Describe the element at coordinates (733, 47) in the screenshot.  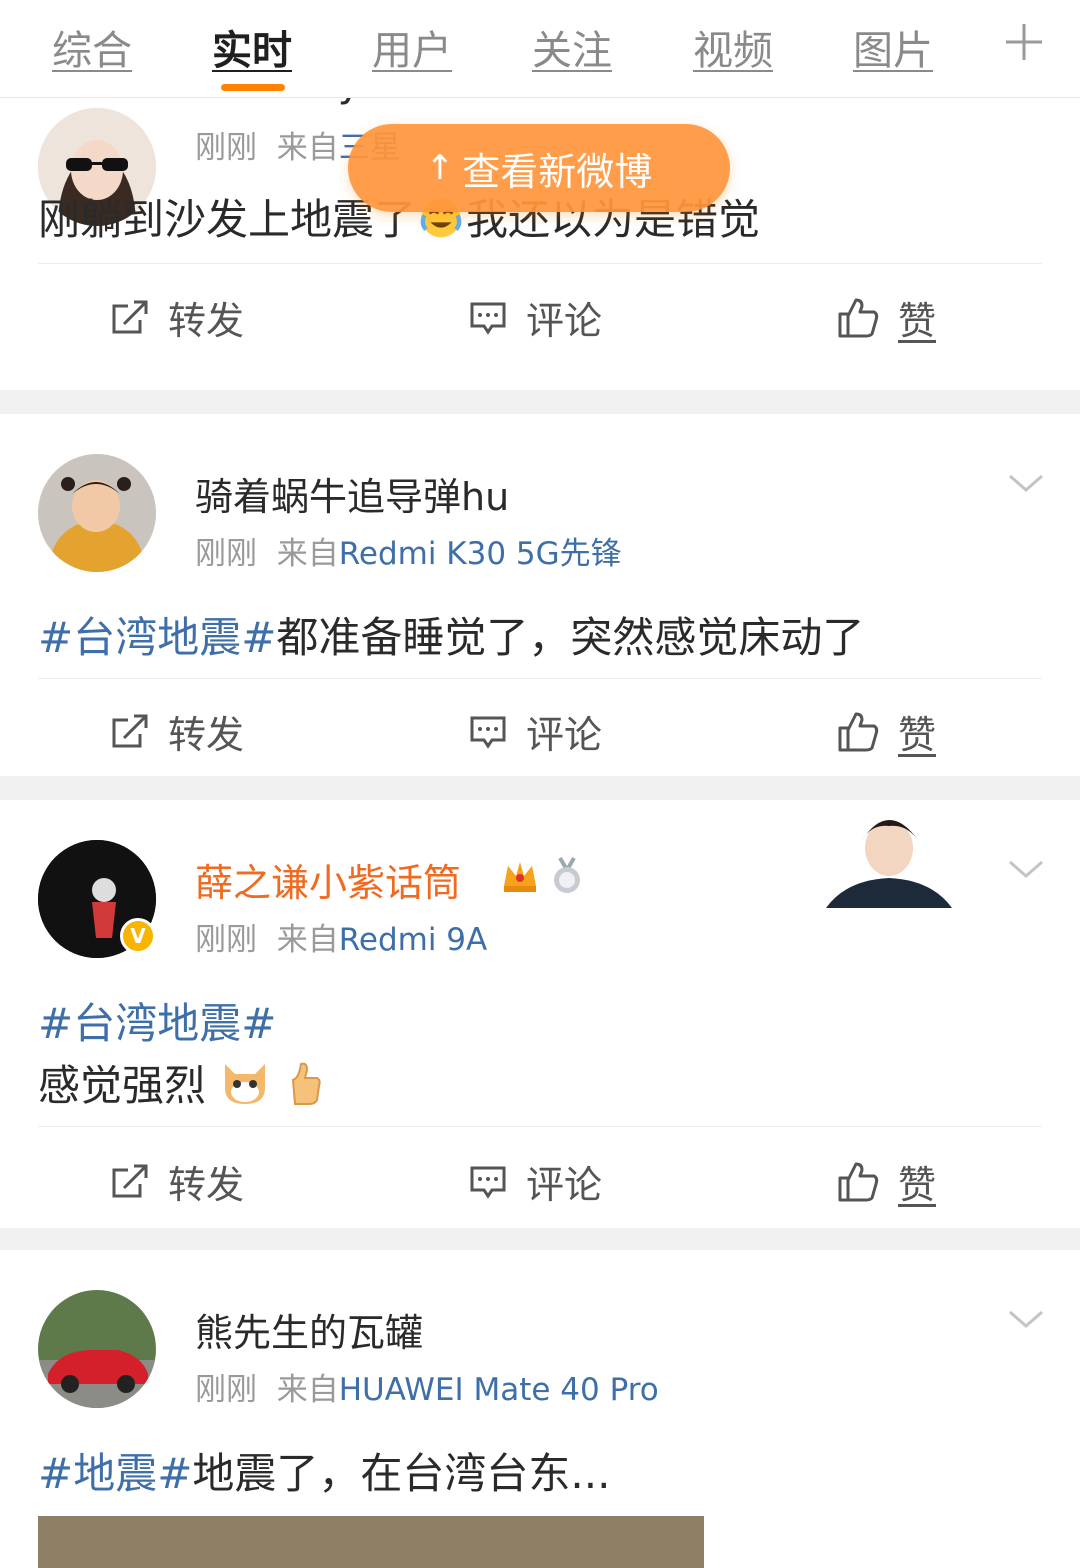
I see `tab-video: 视频` at that location.